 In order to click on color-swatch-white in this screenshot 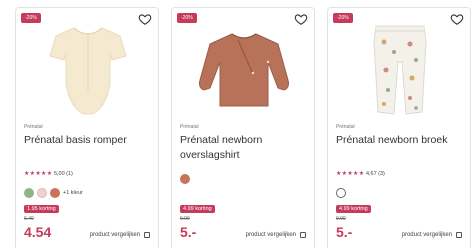, I will do `click(341, 193)`.